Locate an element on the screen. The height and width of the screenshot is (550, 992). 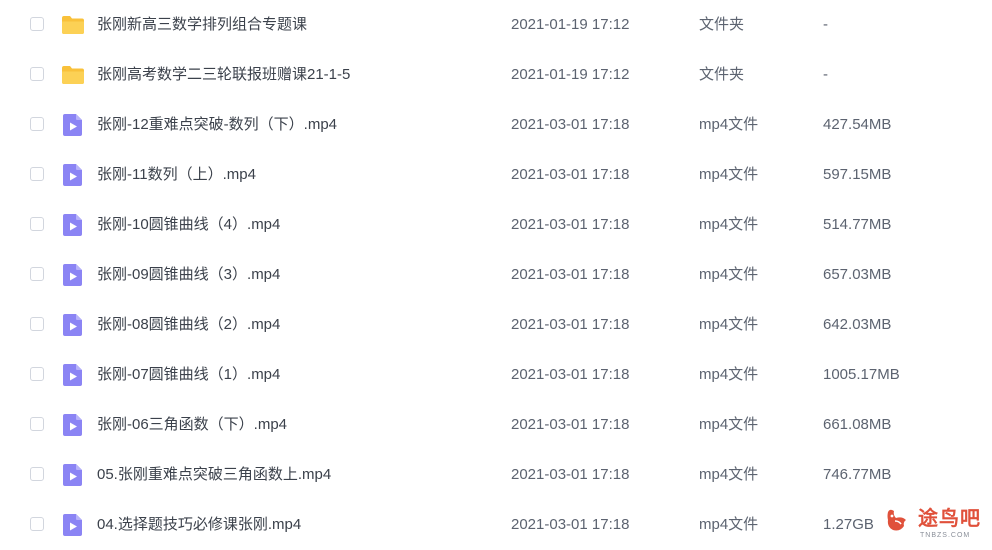
file-name: 张刚-09圆锥曲线（3）.mp4 is located at coordinates (188, 275).